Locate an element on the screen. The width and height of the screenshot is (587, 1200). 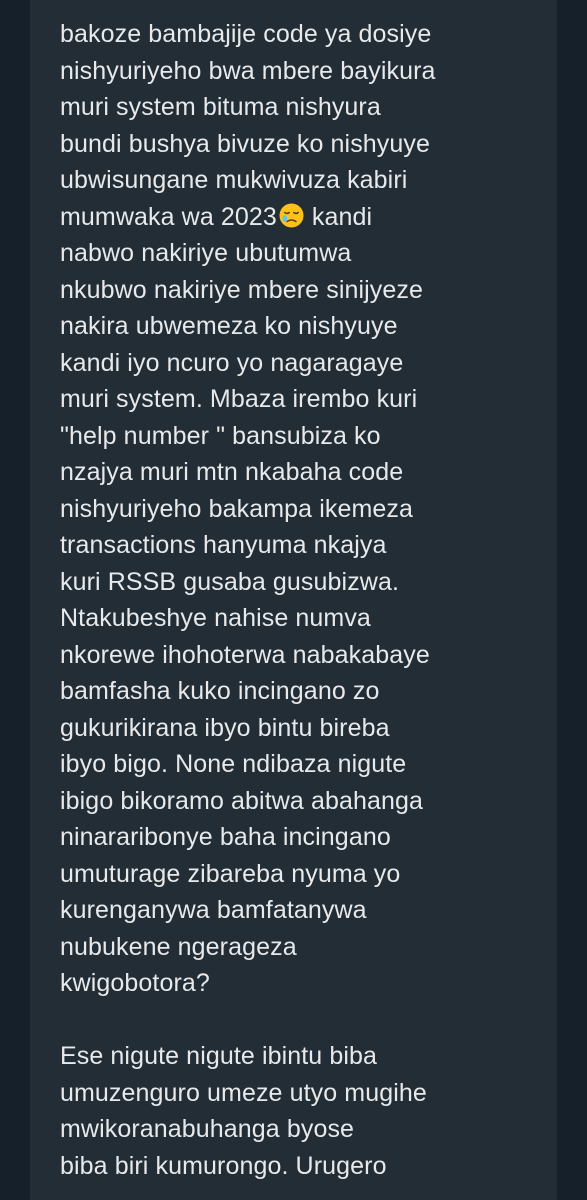
message-line: ibyo bigo. None ndibaza nigute is located at coordinates (233, 764).